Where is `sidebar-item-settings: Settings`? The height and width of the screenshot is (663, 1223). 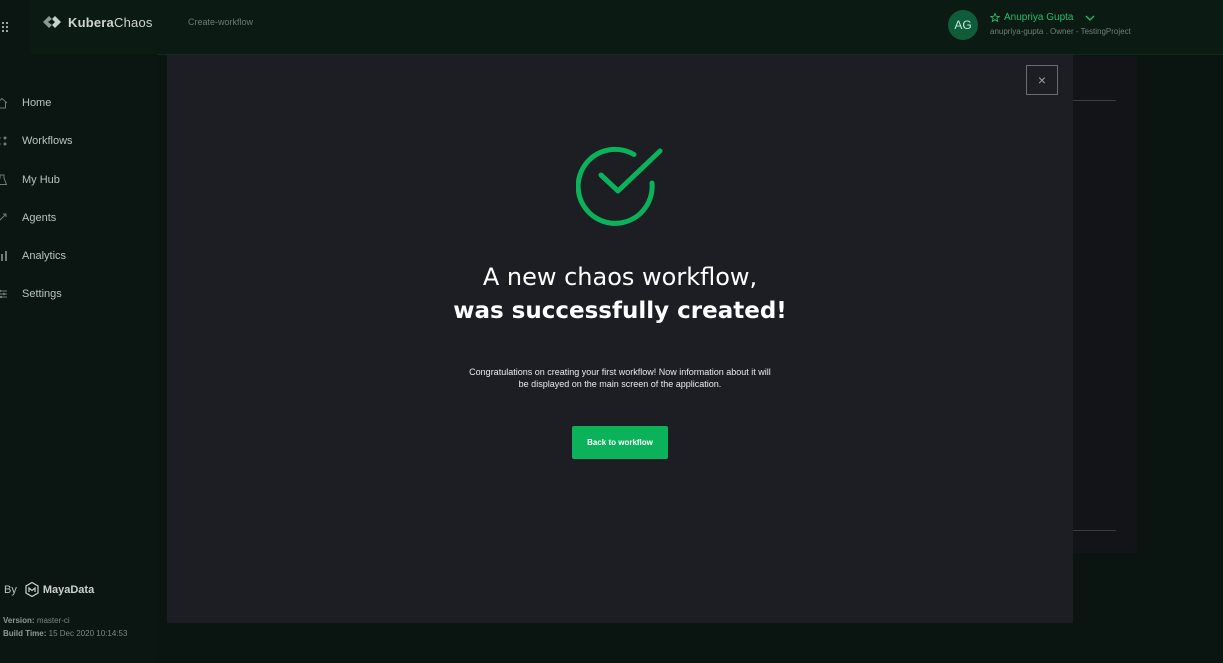 sidebar-item-settings: Settings is located at coordinates (31, 294).